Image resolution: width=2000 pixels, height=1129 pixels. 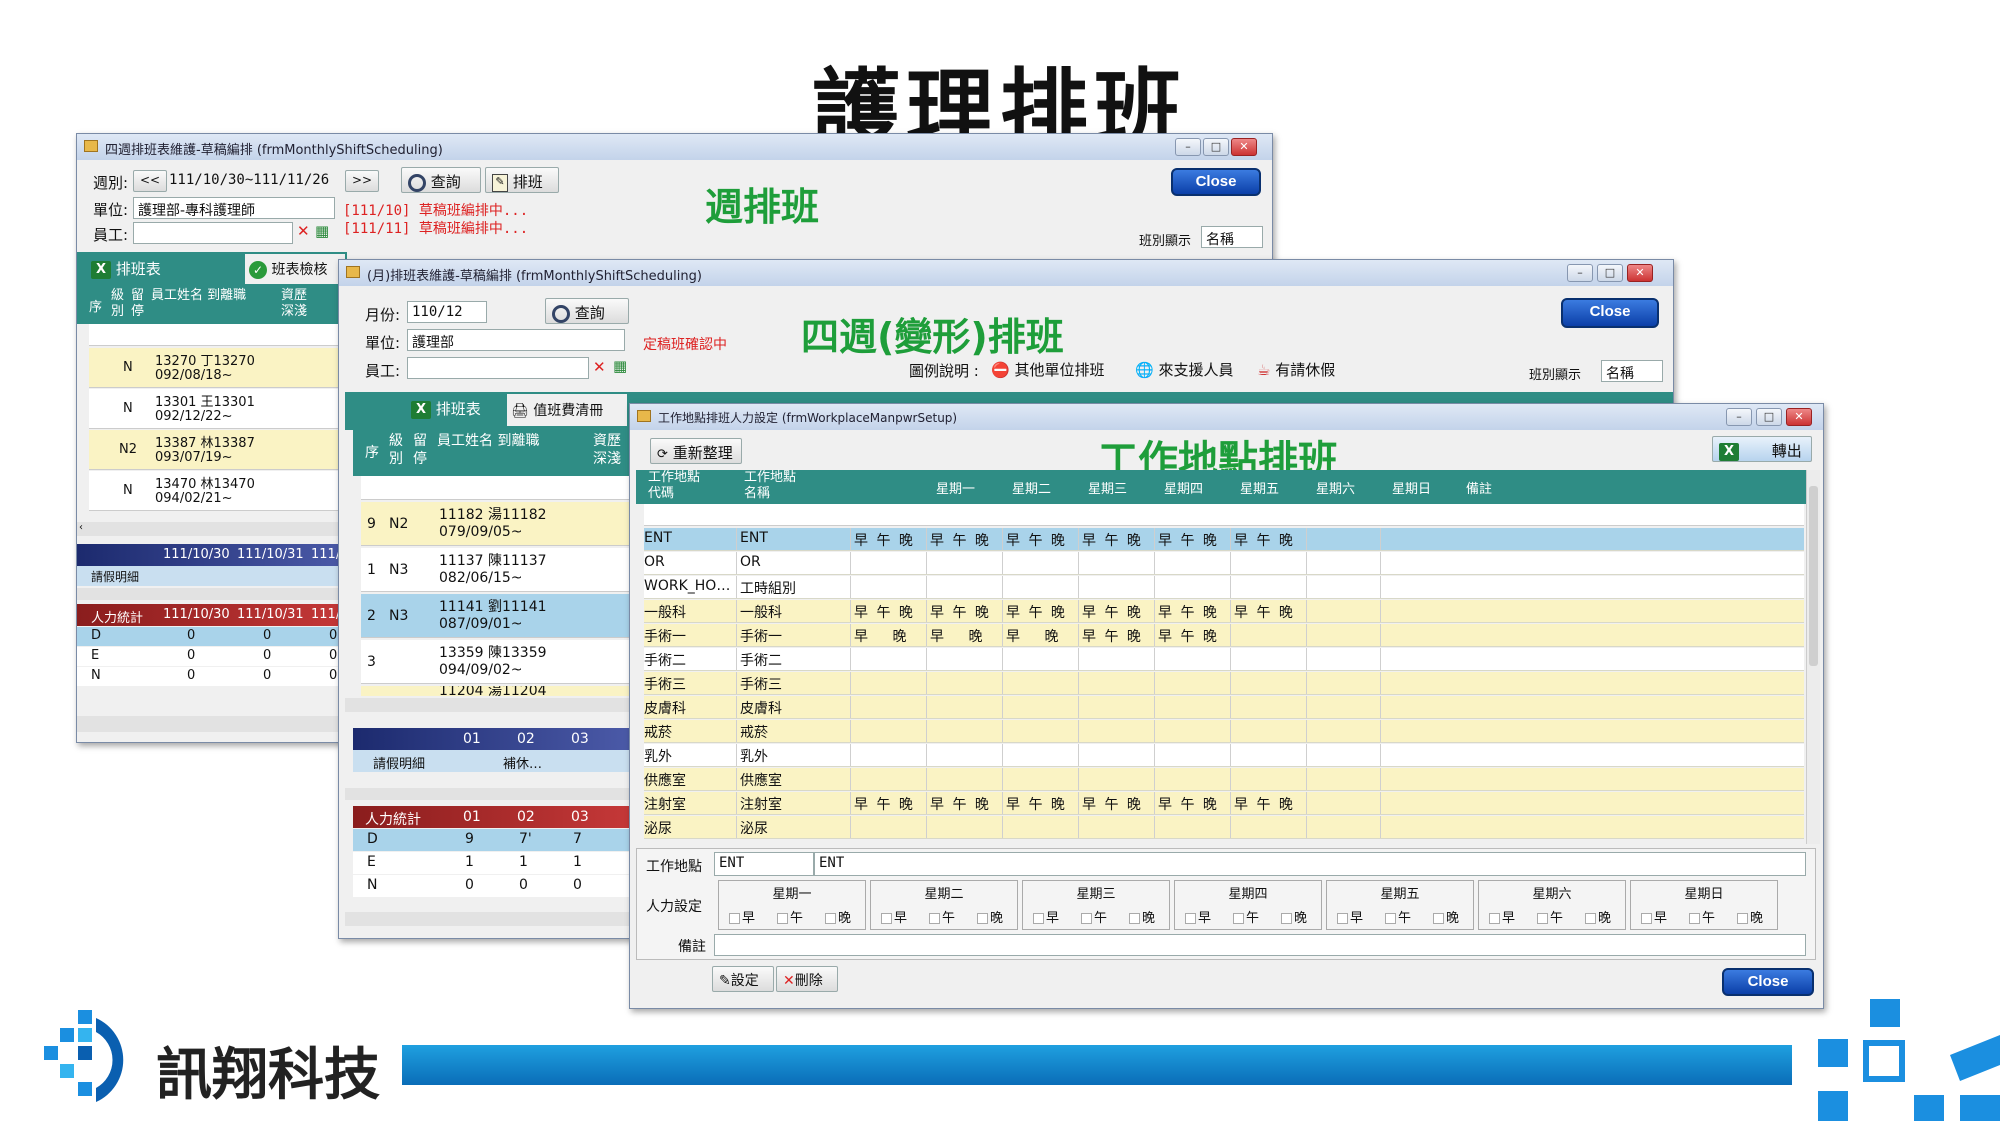 I want to click on table-row: WORK_HO… 工時組別, so click(x=1224, y=587).